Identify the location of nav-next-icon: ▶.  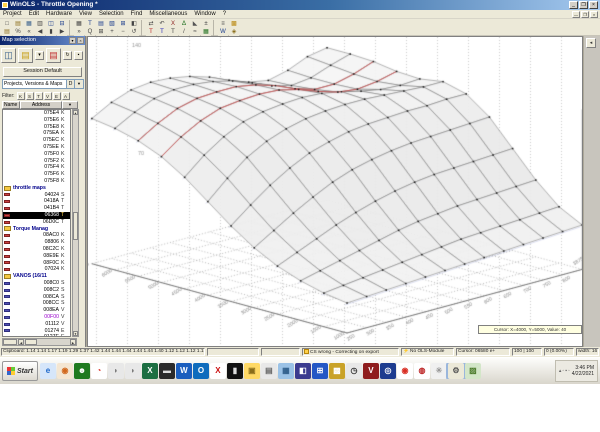
(62, 31).